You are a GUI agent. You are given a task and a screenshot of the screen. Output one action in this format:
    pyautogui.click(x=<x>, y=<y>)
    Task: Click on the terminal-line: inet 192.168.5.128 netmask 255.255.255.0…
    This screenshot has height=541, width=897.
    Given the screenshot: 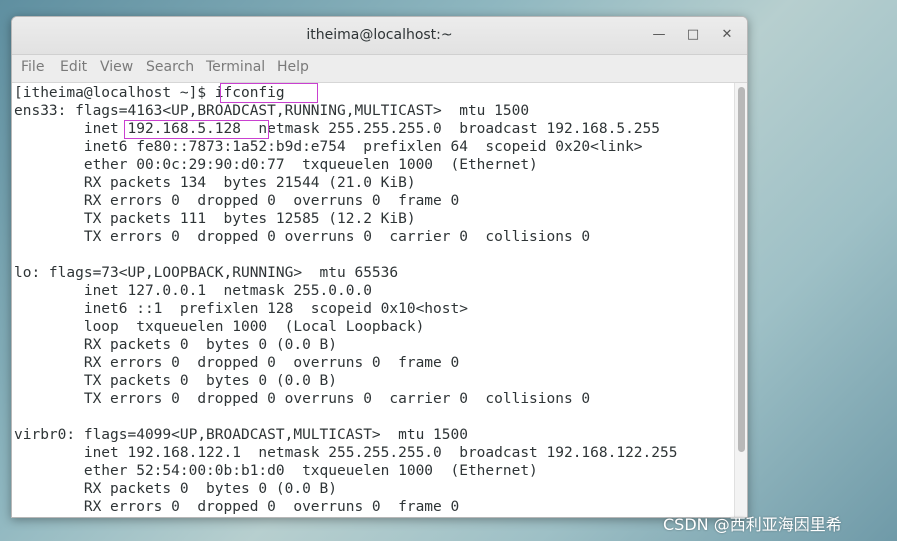 What is the action you would take?
    pyautogui.click(x=337, y=129)
    